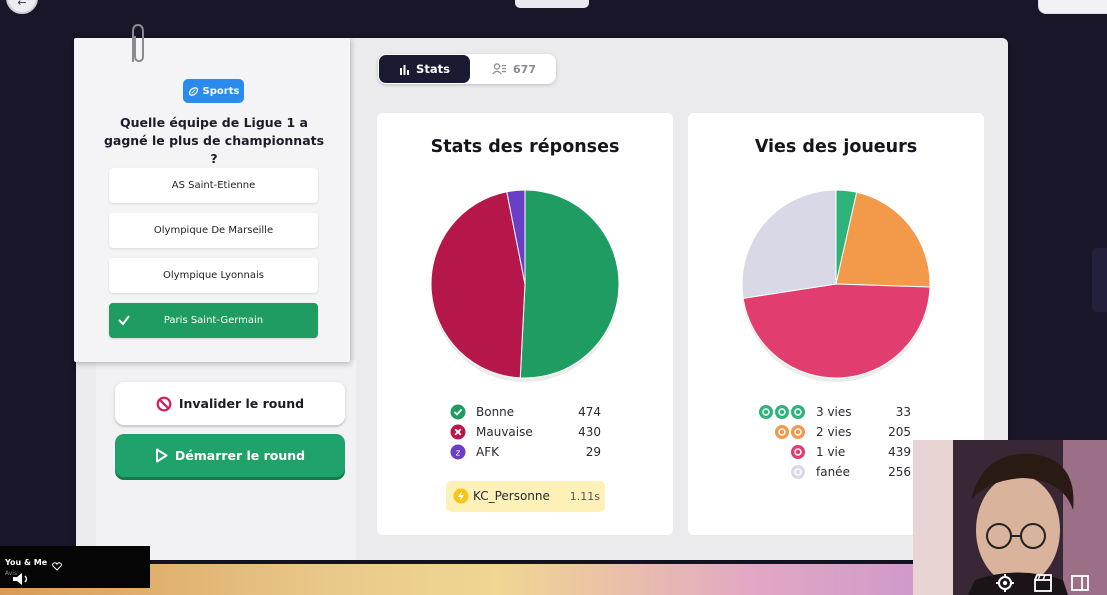 Image resolution: width=1107 pixels, height=595 pixels. What do you see at coordinates (221, 91) in the screenshot?
I see `category-label: Sports` at bounding box center [221, 91].